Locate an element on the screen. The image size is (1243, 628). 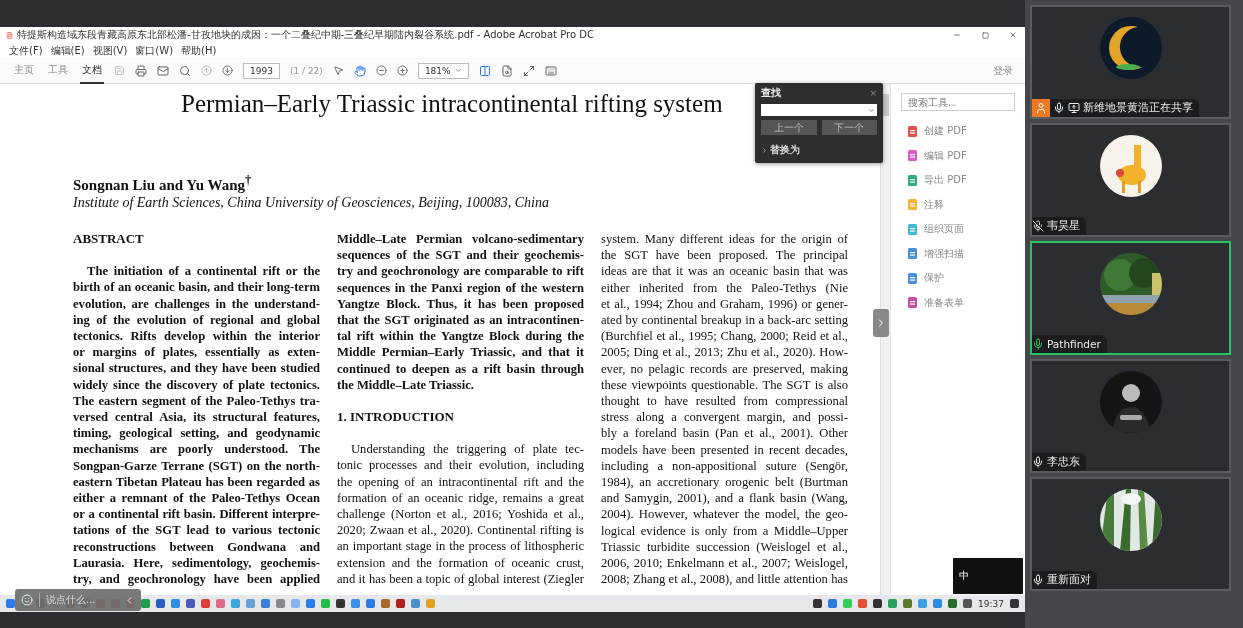
participant-name: 重新面对 is located at coordinates (1069, 580).